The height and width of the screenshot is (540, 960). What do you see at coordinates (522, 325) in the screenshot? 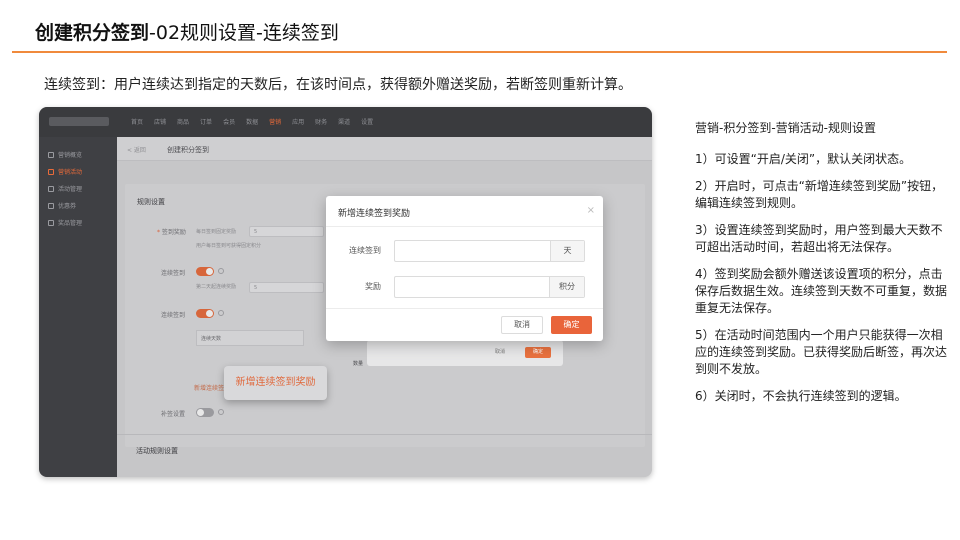
I see `cancel-button: 取消` at bounding box center [522, 325].